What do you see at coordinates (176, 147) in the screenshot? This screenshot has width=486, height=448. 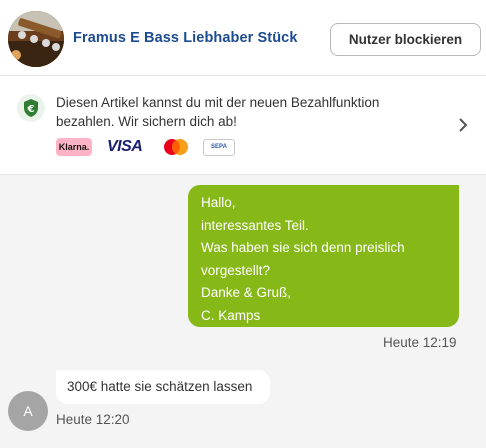 I see `mastercard-logo-icon` at bounding box center [176, 147].